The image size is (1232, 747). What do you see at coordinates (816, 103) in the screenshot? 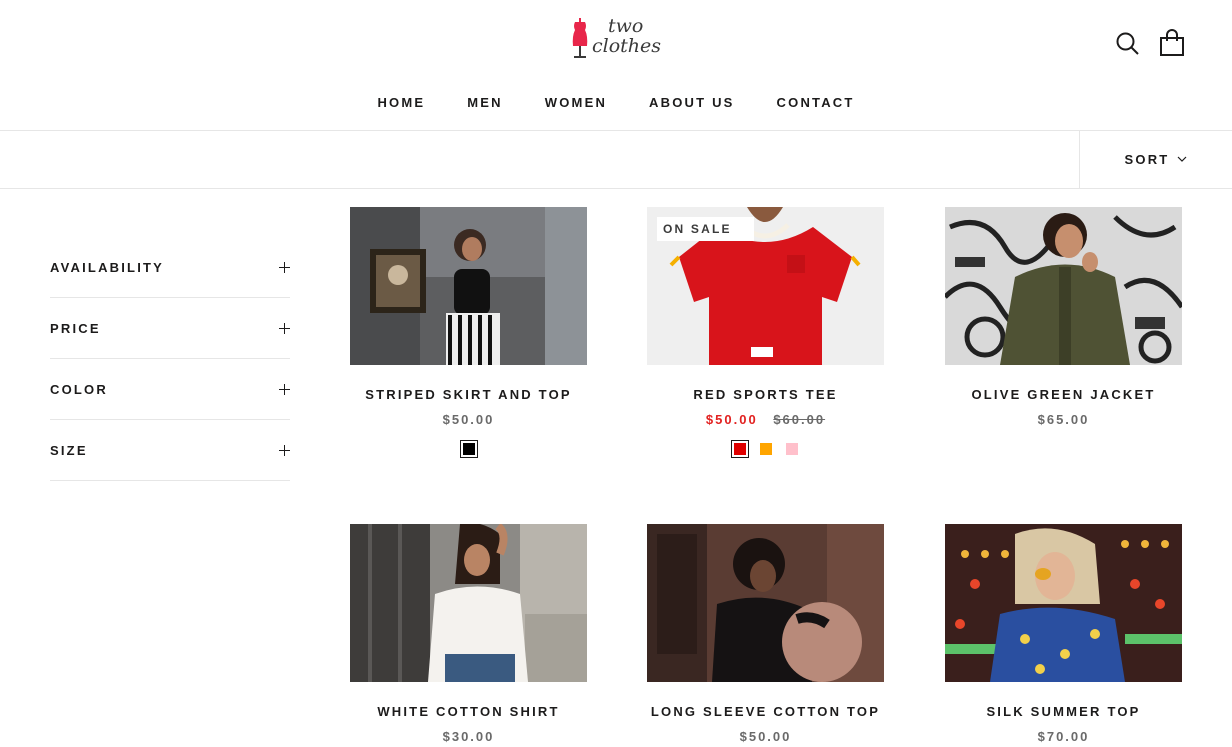
I see `nav-contact: CONTACT` at bounding box center [816, 103].